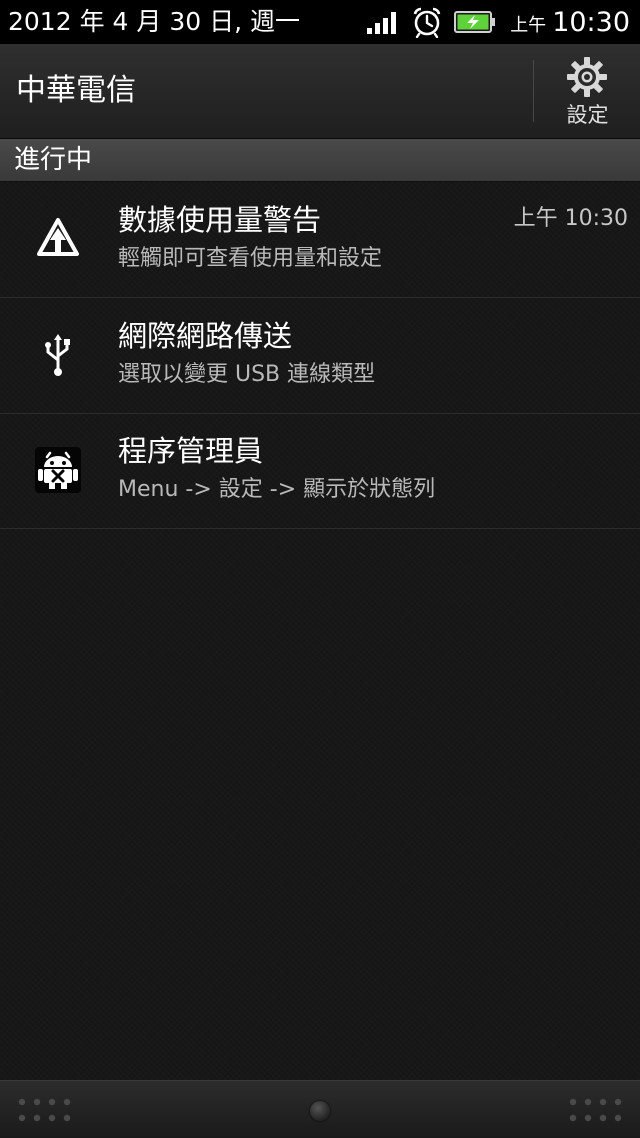 This screenshot has width=640, height=1138. Describe the element at coordinates (475, 22) in the screenshot. I see `battery-charging-icon` at that location.